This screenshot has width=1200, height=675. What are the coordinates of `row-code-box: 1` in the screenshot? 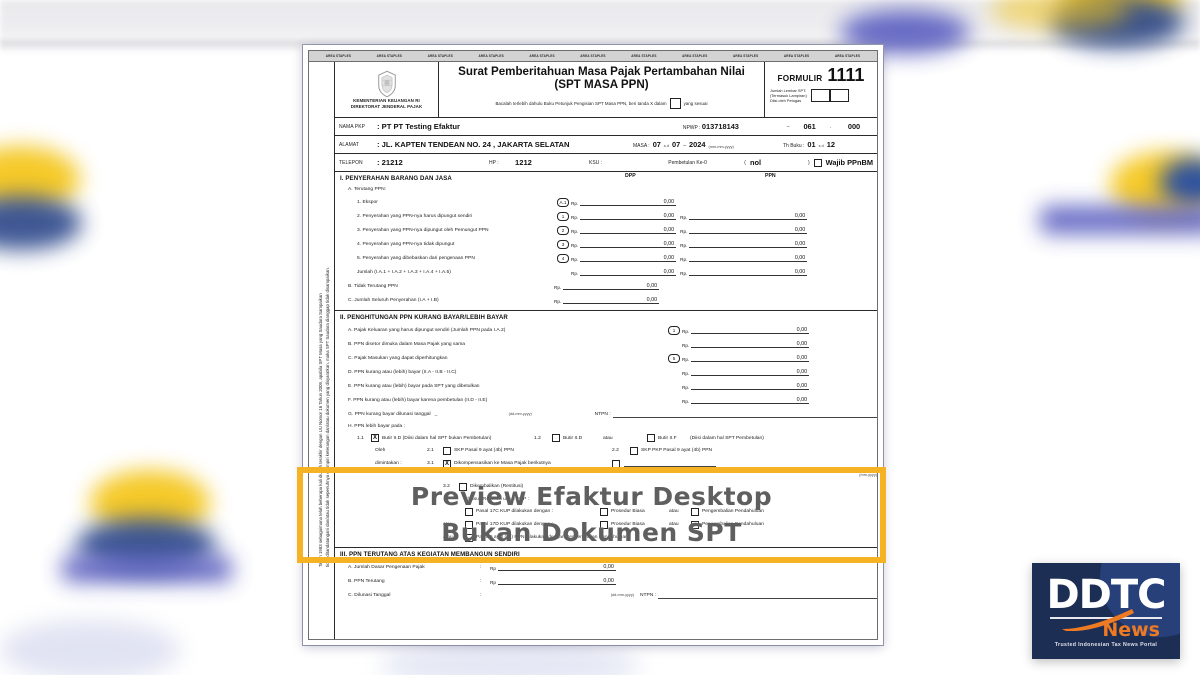 It's located at (563, 216).